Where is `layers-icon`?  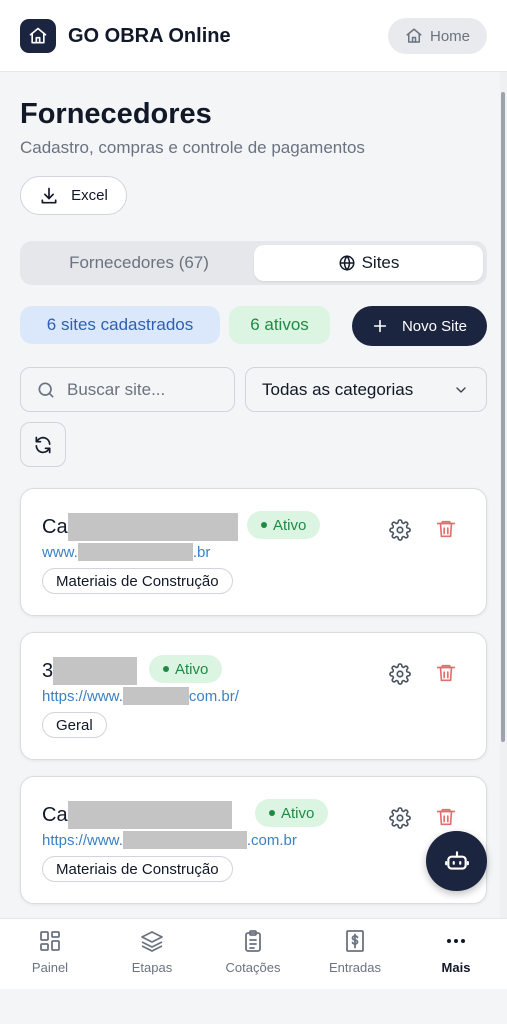 layers-icon is located at coordinates (152, 941).